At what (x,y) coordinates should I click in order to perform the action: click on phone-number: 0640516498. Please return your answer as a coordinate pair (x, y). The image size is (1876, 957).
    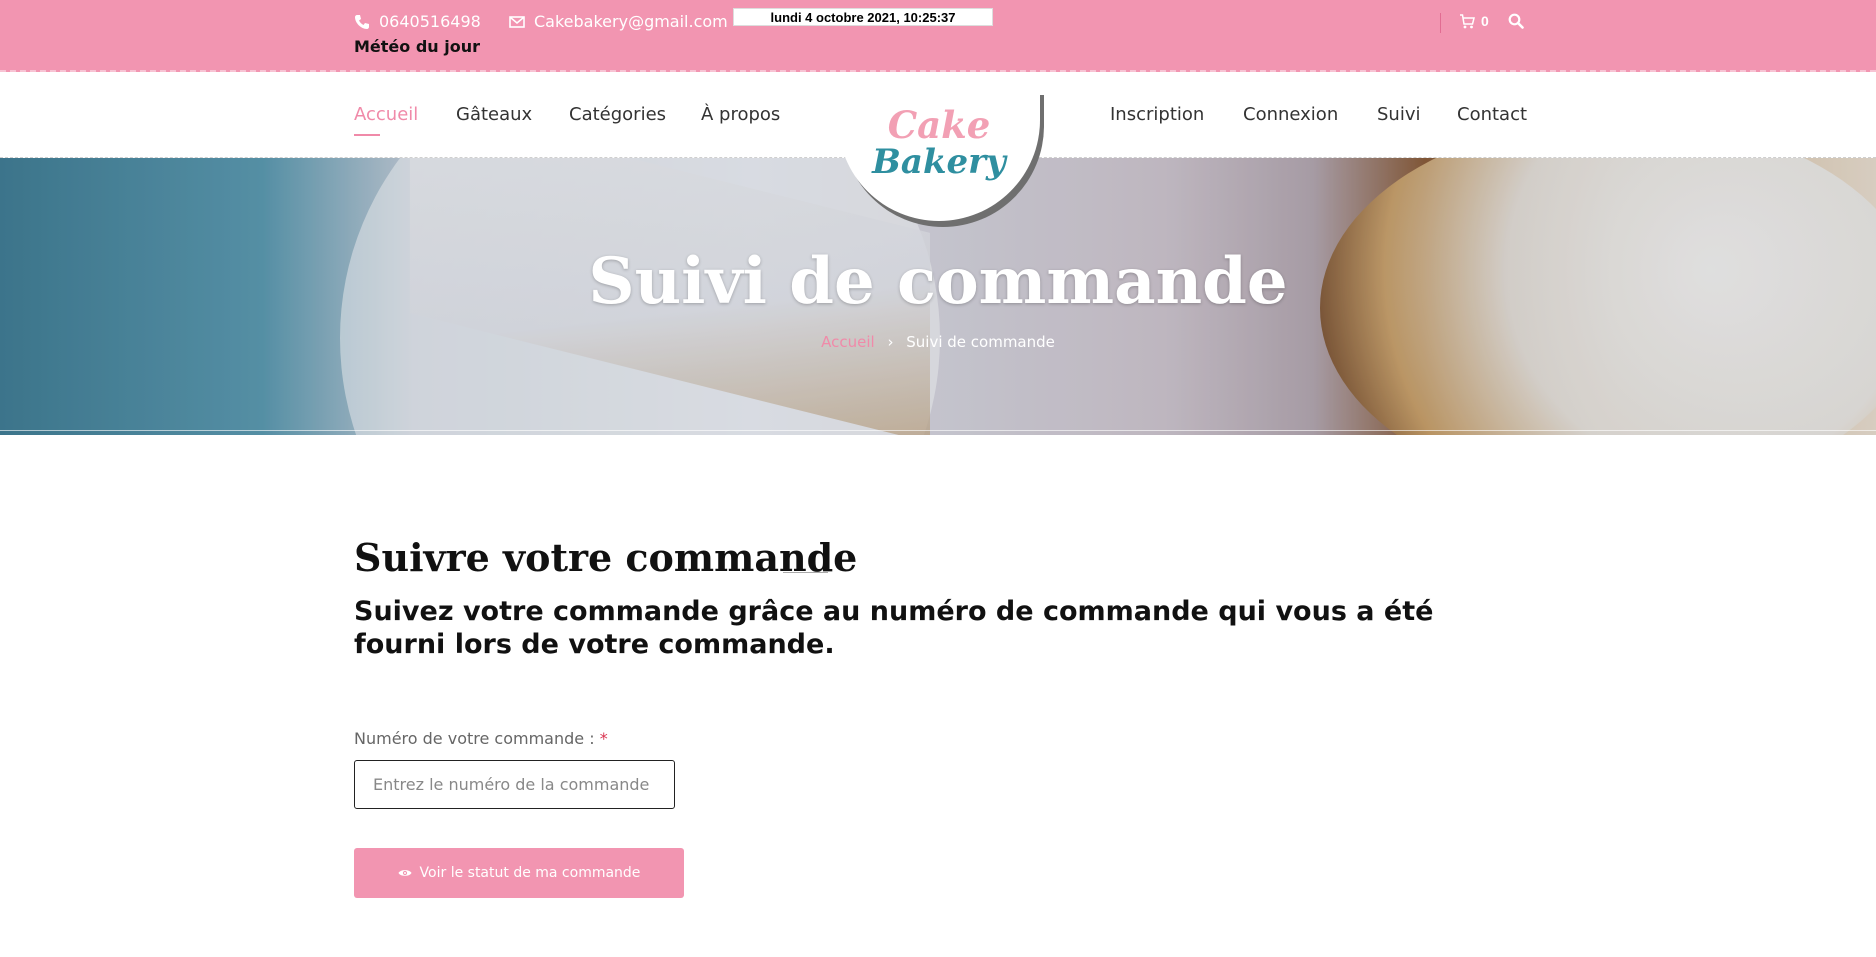
    Looking at the image, I should click on (430, 21).